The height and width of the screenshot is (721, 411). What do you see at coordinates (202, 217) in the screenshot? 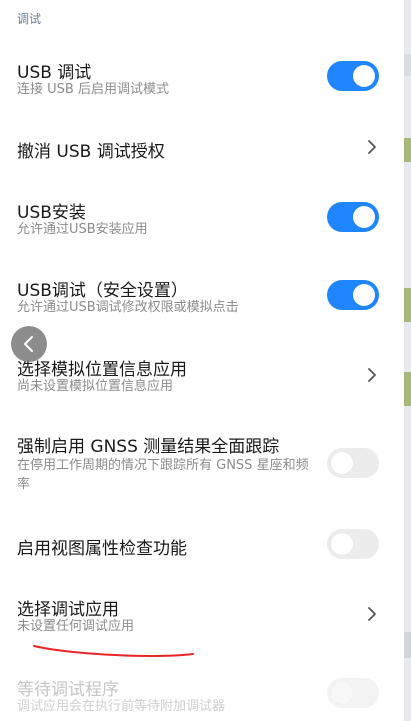
I see `setting-usb-install: USB安装 允许通过USB安装应用` at bounding box center [202, 217].